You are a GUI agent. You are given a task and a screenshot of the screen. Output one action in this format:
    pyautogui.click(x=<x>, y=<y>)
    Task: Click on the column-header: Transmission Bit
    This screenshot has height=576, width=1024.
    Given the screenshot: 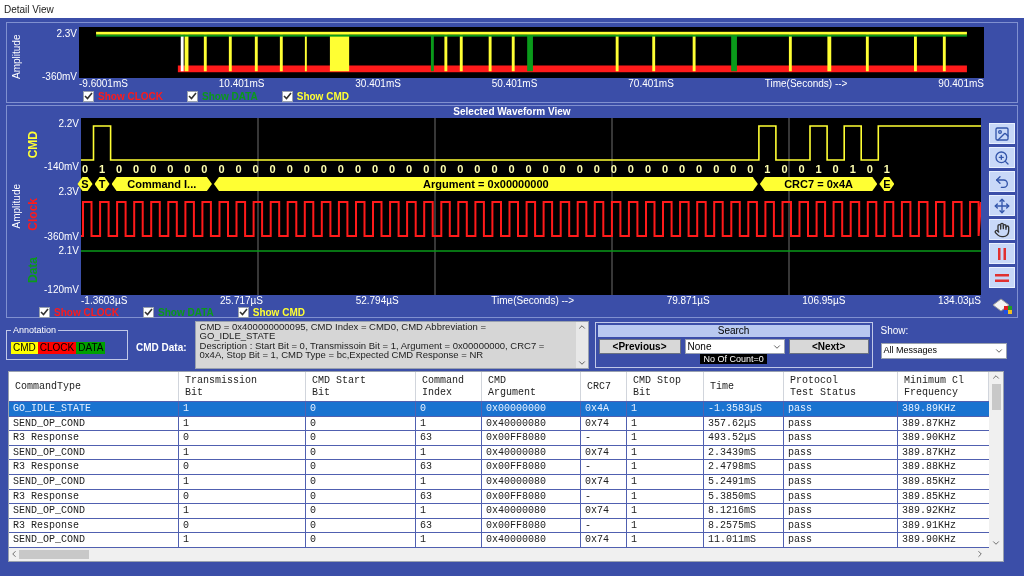 What is the action you would take?
    pyautogui.click(x=242, y=386)
    